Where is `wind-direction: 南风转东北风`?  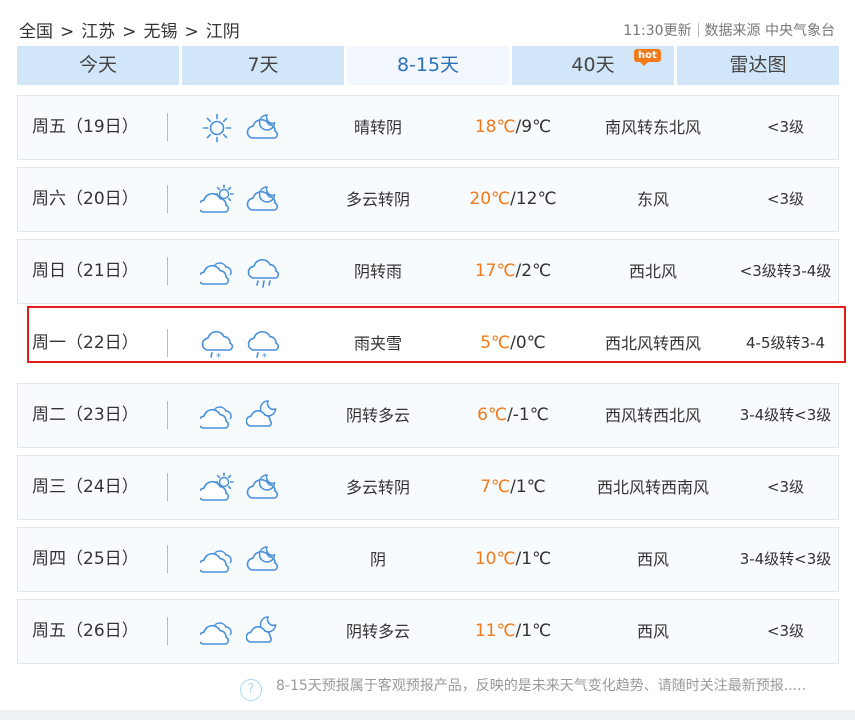 wind-direction: 南风转东北风 is located at coordinates (652, 127).